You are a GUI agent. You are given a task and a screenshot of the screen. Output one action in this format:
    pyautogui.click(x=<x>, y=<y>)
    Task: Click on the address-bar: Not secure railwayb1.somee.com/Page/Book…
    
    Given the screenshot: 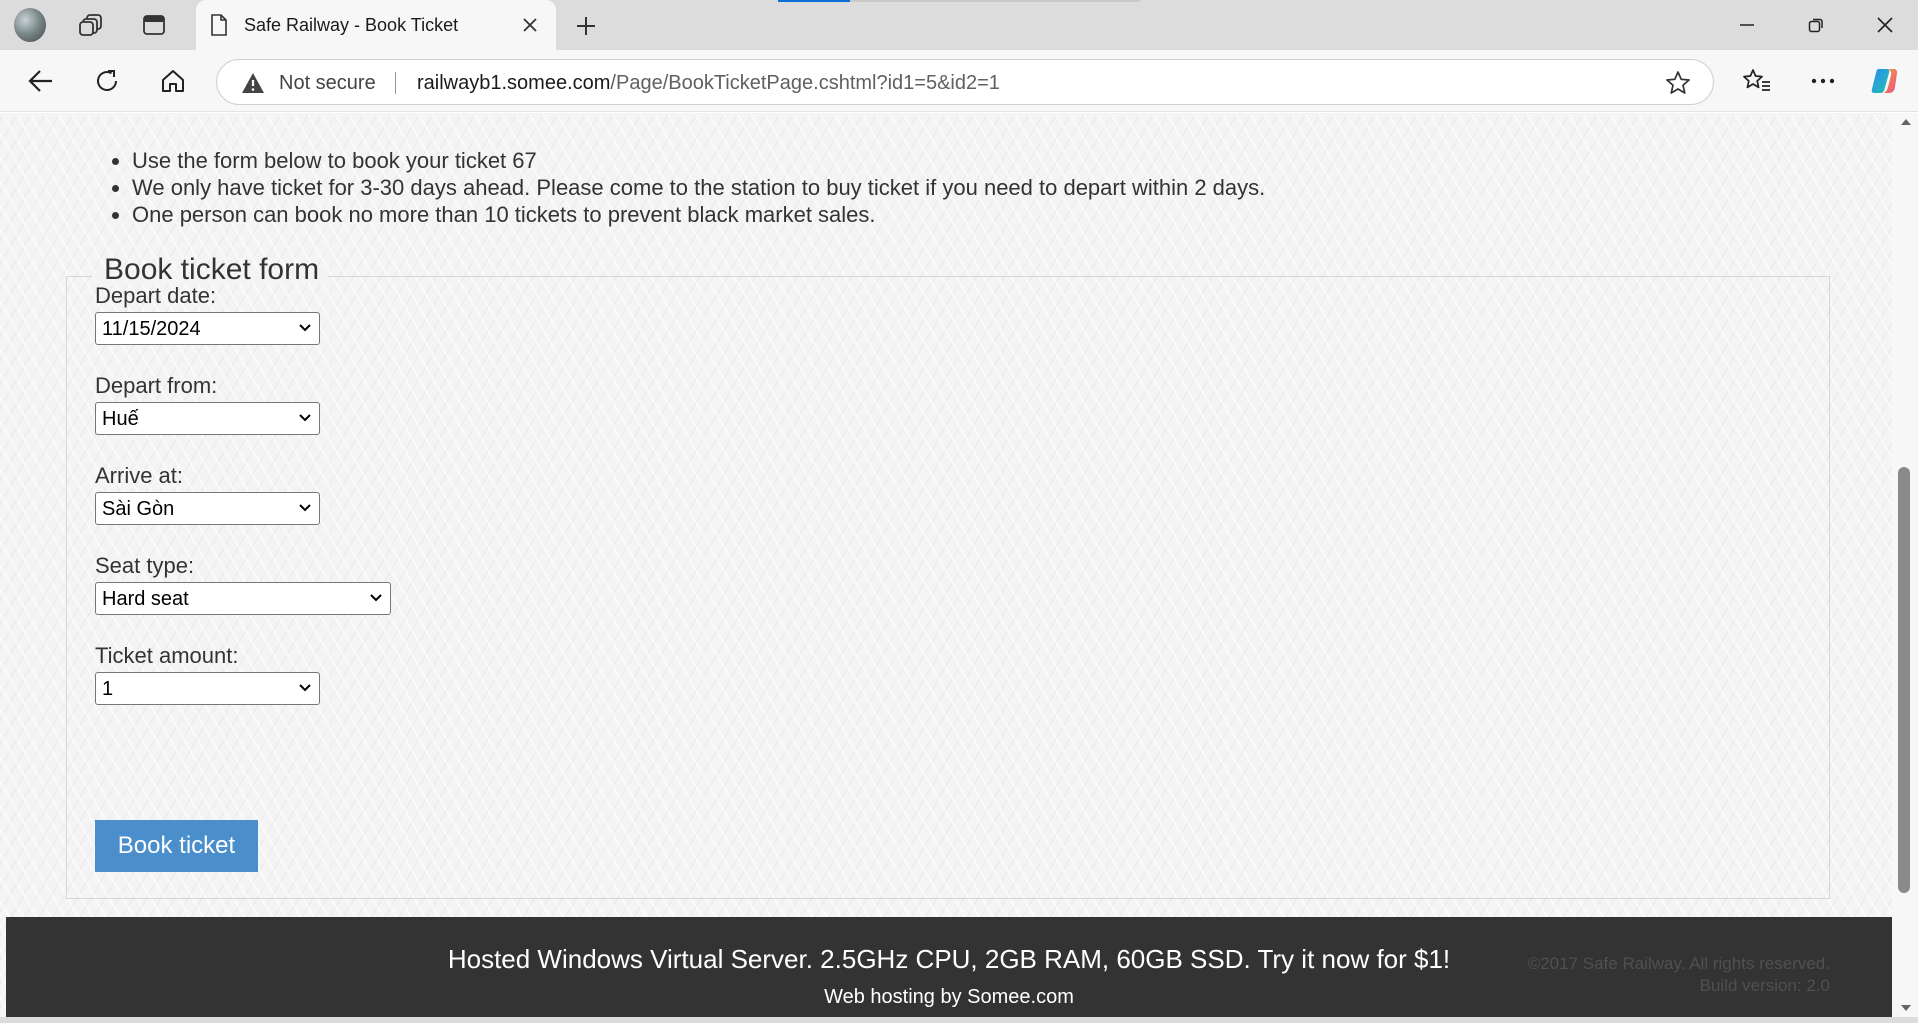 What is the action you would take?
    pyautogui.click(x=965, y=82)
    